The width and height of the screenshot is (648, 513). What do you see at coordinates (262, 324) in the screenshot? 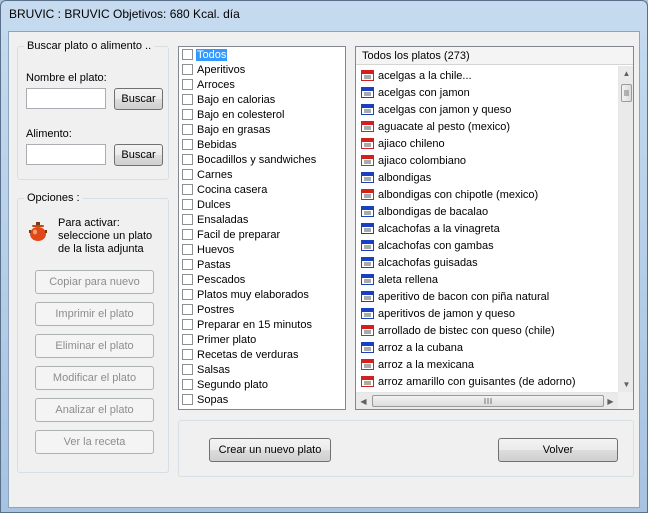
I see `category-item: Preparar en 15 minutos` at bounding box center [262, 324].